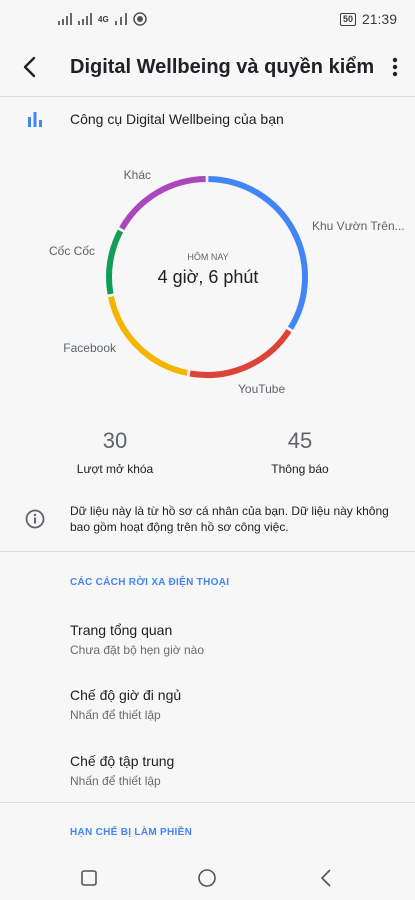 This screenshot has width=415, height=900. I want to click on system-nav-bar, so click(207, 878).